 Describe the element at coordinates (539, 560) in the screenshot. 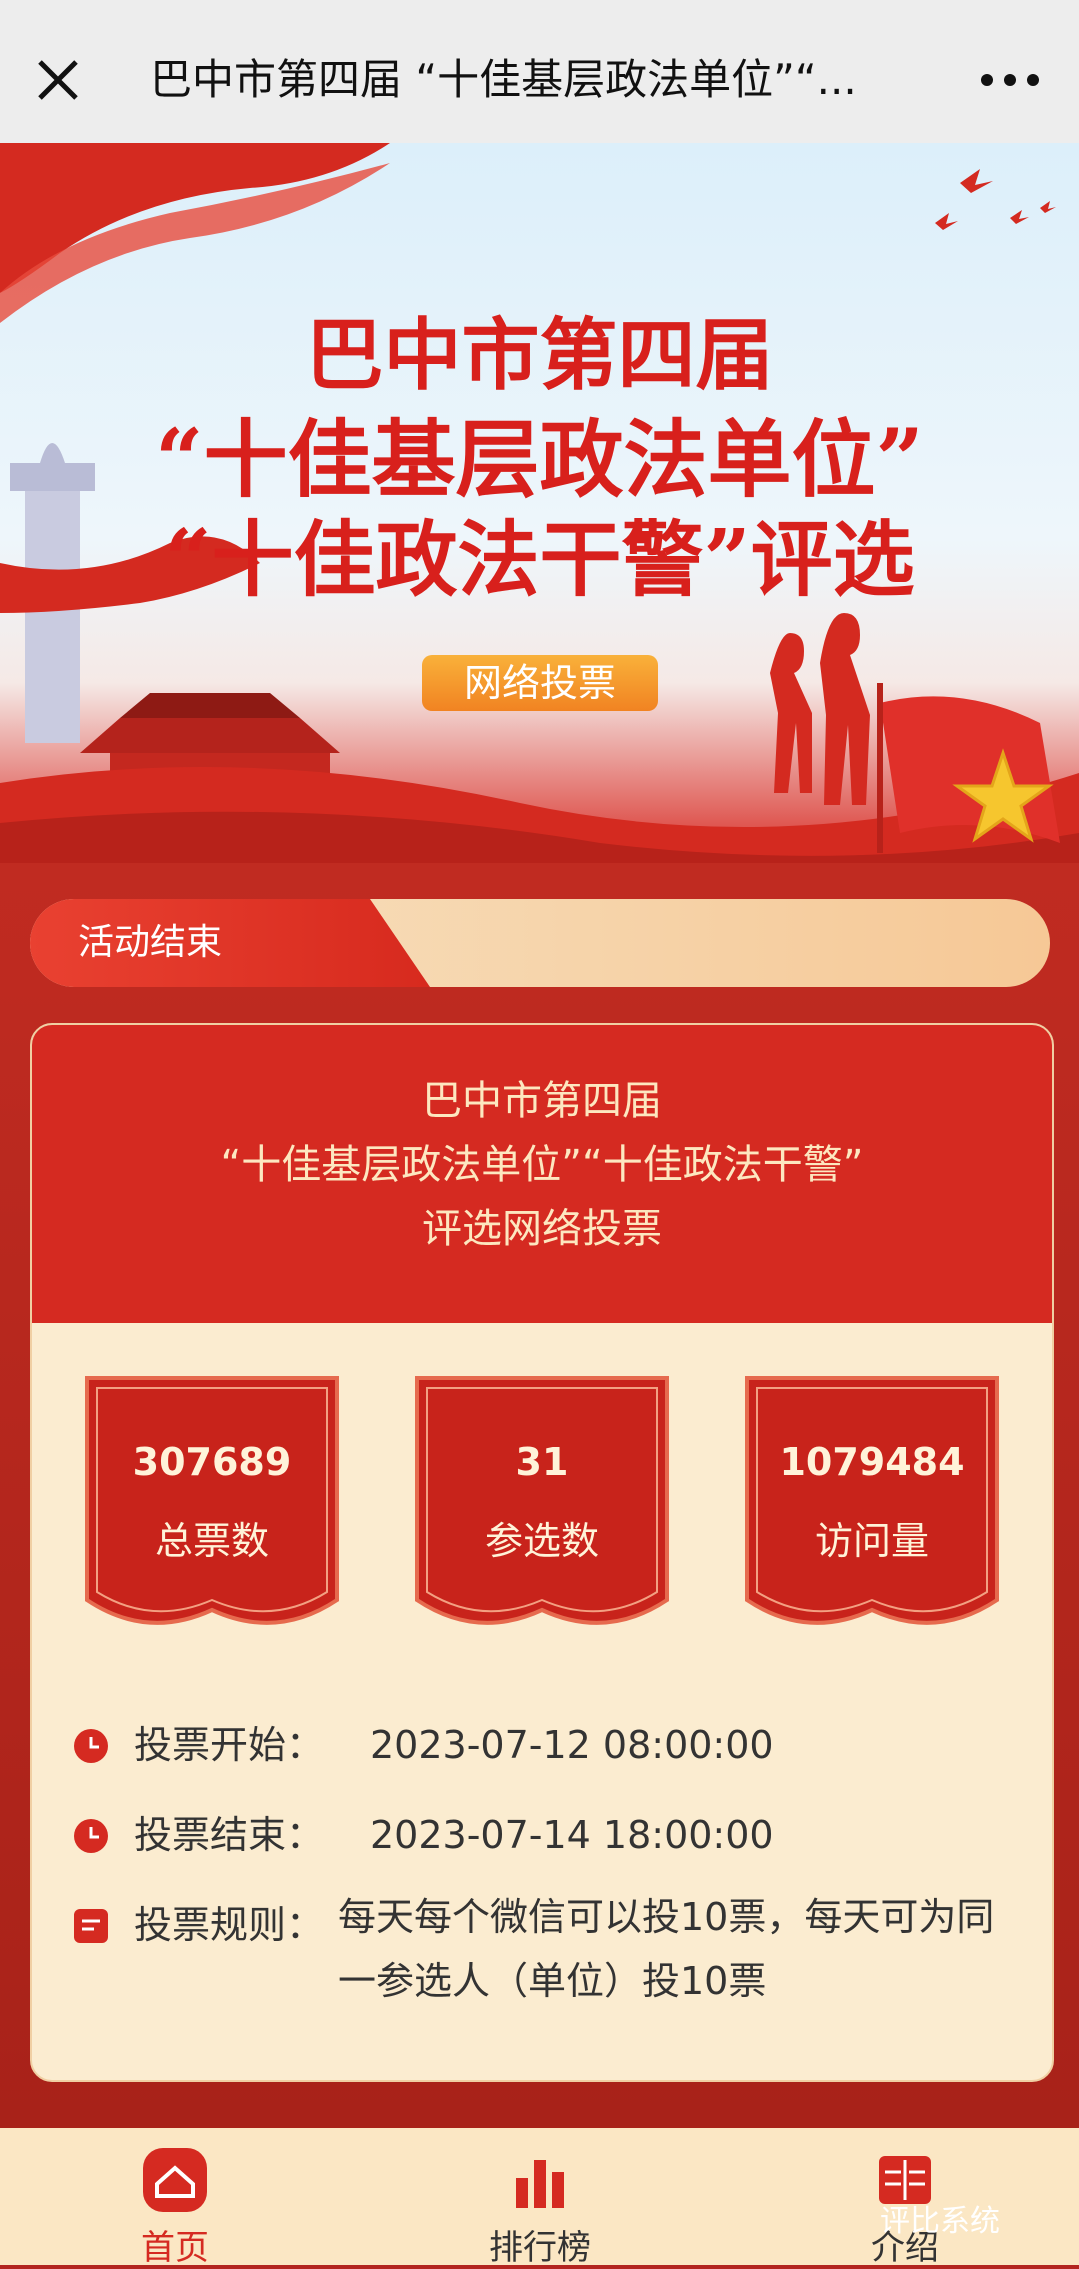

I see `banner-title-line3: “十佳政法干警”评选` at that location.